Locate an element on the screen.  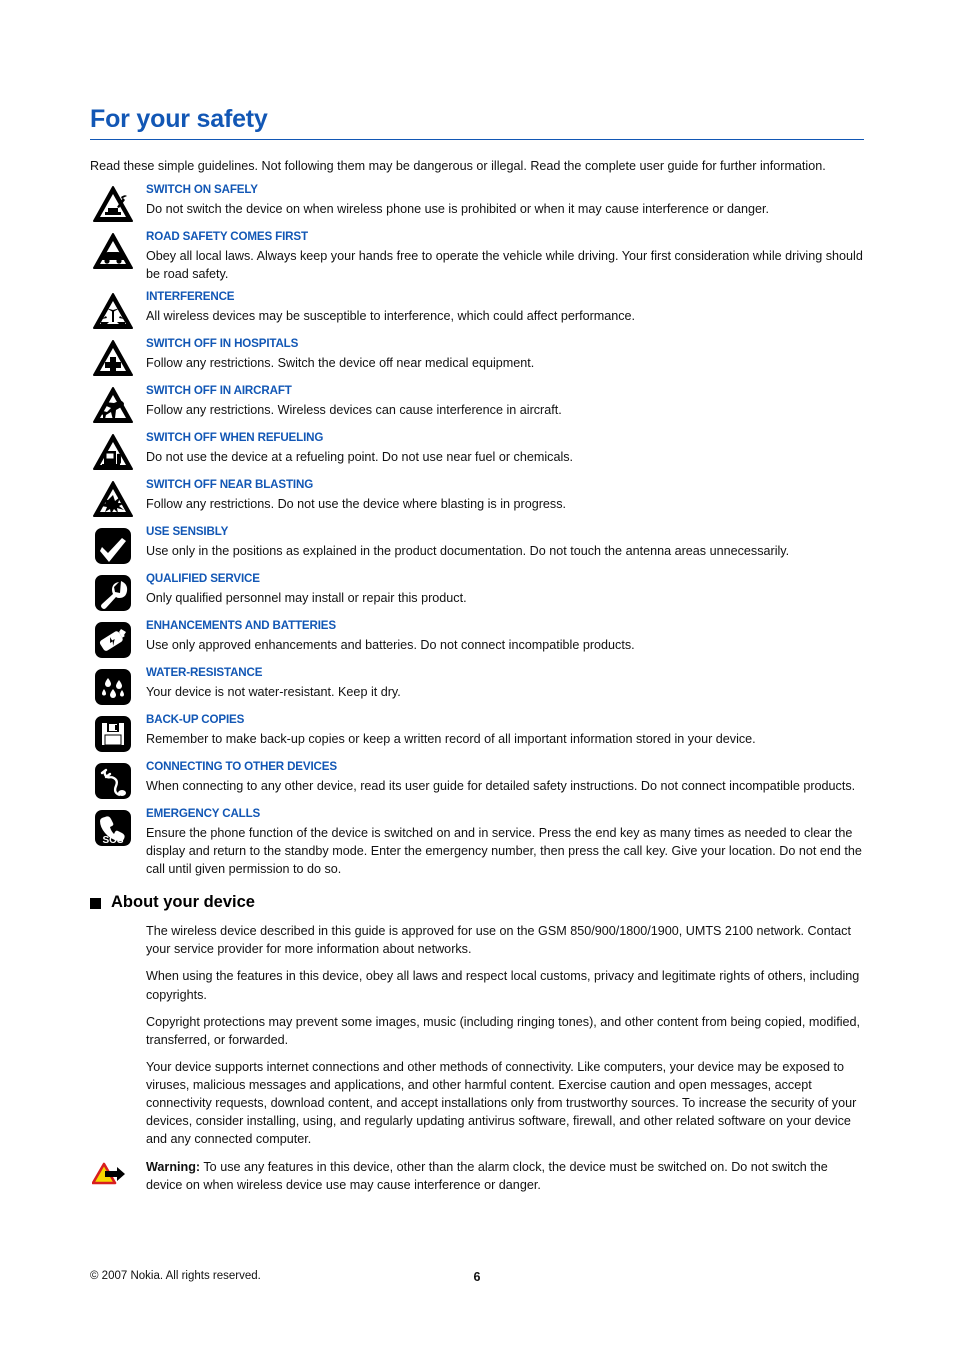
square-bullet-icon is located at coordinates (95, 903).